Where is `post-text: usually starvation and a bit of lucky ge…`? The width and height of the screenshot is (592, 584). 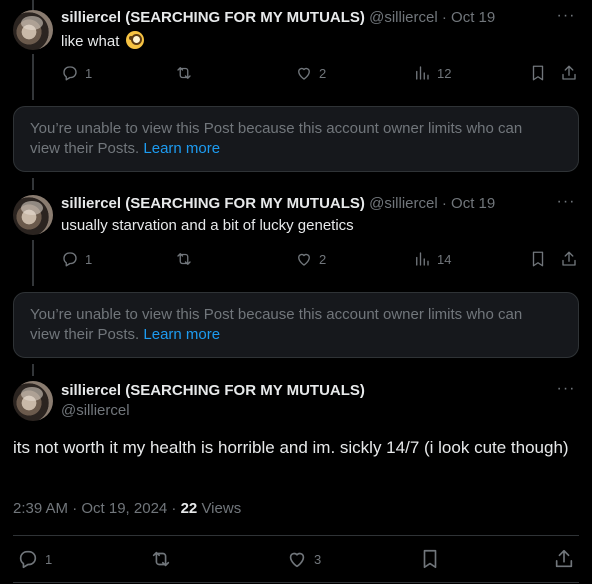
post-text: usually starvation and a bit of lucky ge… is located at coordinates (207, 225).